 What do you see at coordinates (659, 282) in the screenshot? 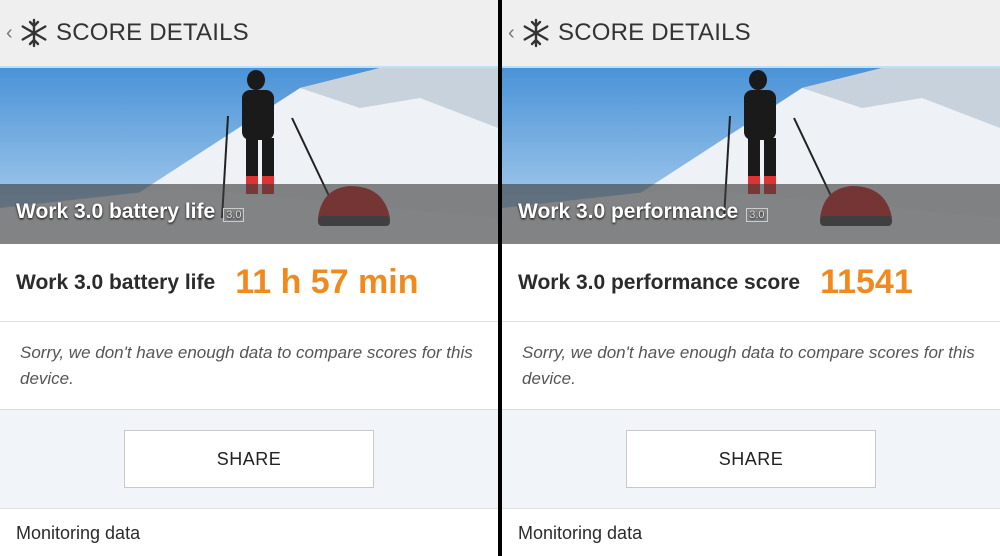
I see `score-label: Work 3.0 performance score` at bounding box center [659, 282].